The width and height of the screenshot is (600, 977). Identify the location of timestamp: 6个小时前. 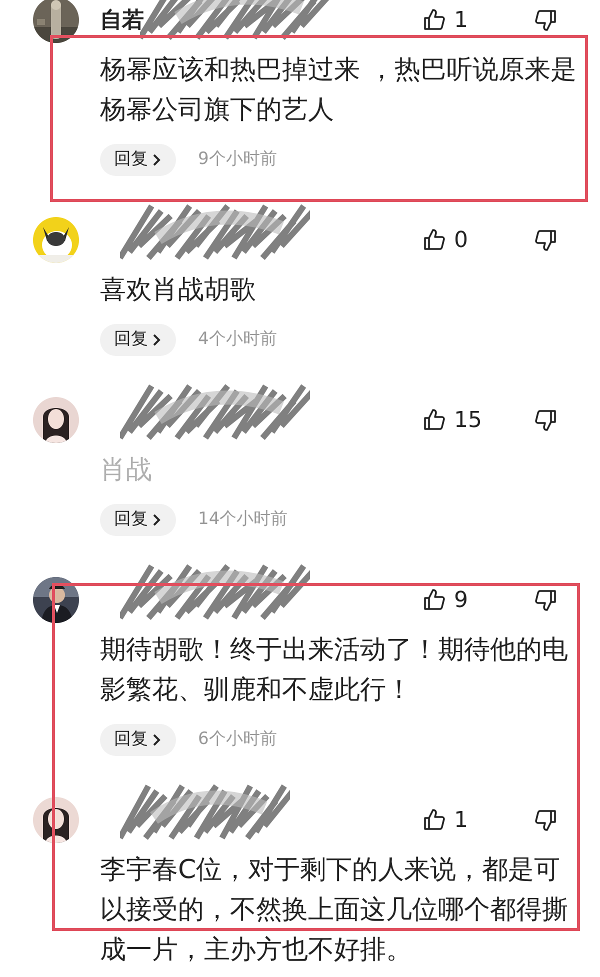
(237, 740).